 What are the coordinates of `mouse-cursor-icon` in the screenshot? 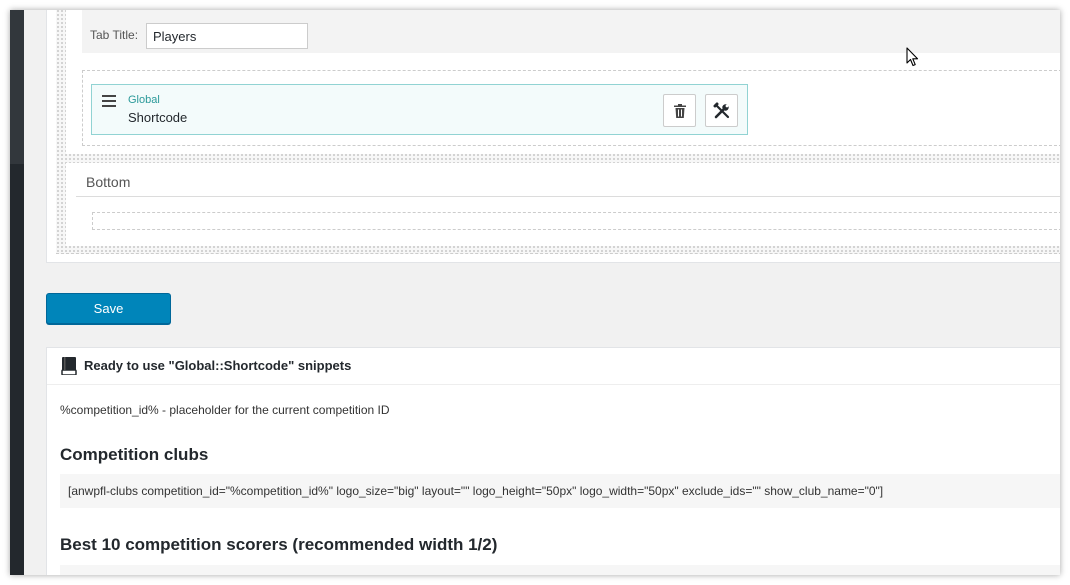 It's located at (912, 57).